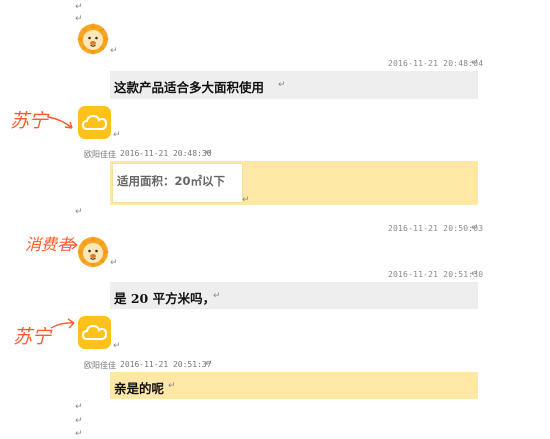 The image size is (550, 439). I want to click on message-timestamp: 2016-11-21 20:48:04, so click(436, 63).